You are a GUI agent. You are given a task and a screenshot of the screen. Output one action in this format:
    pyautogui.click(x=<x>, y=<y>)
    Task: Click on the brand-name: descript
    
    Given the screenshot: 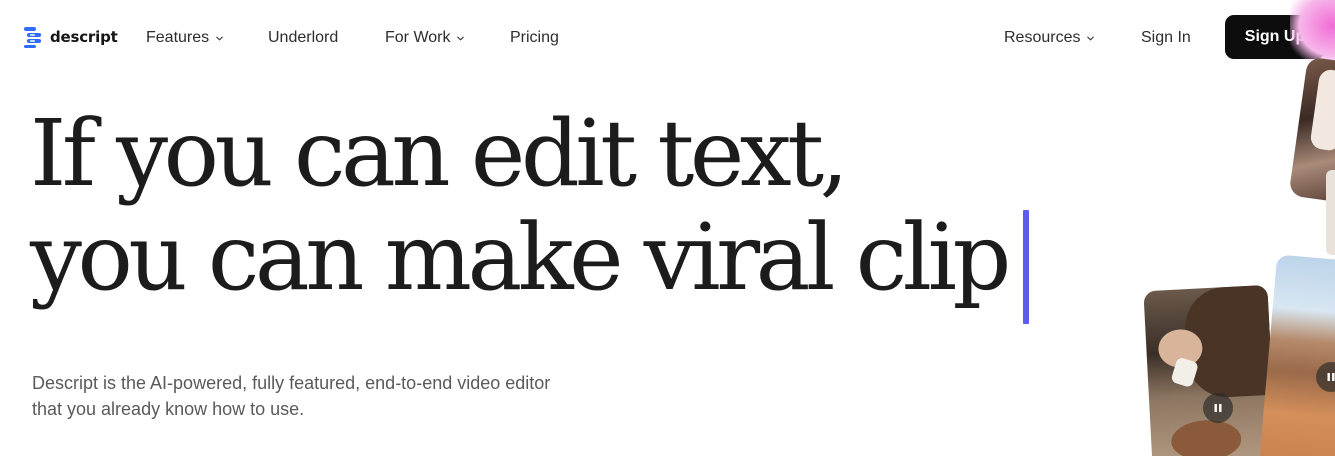 What is the action you would take?
    pyautogui.click(x=84, y=37)
    